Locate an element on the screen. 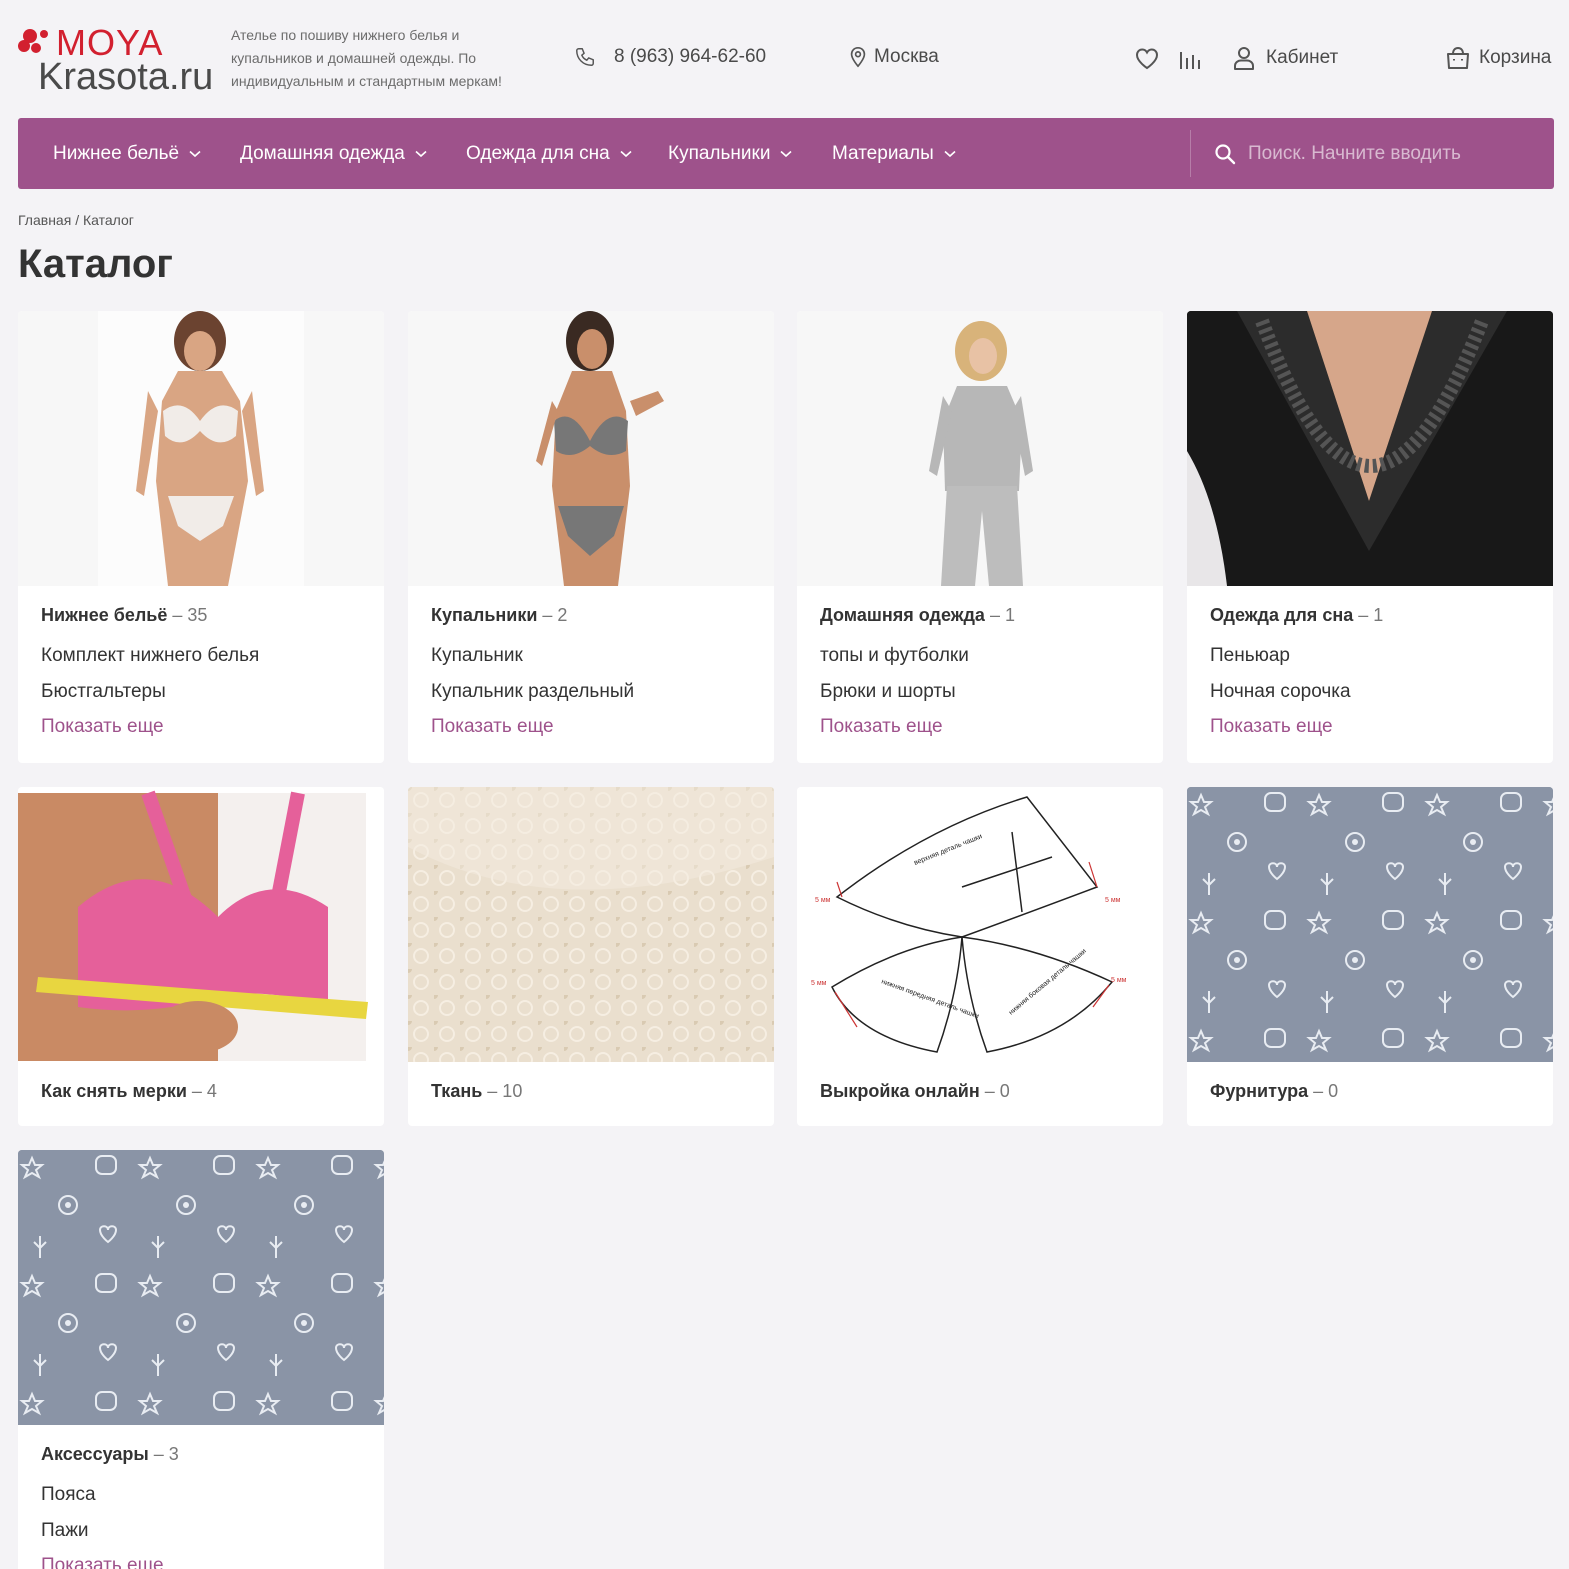 This screenshot has height=1569, width=1569. category-count: – 35 is located at coordinates (190, 615).